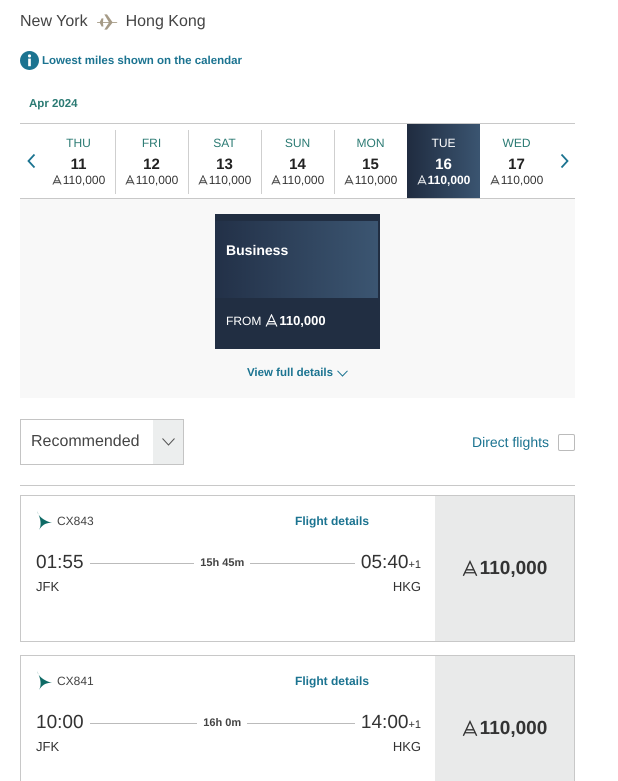 The height and width of the screenshot is (781, 618). What do you see at coordinates (166, 22) in the screenshot?
I see `destination-city: Hong Kong` at bounding box center [166, 22].